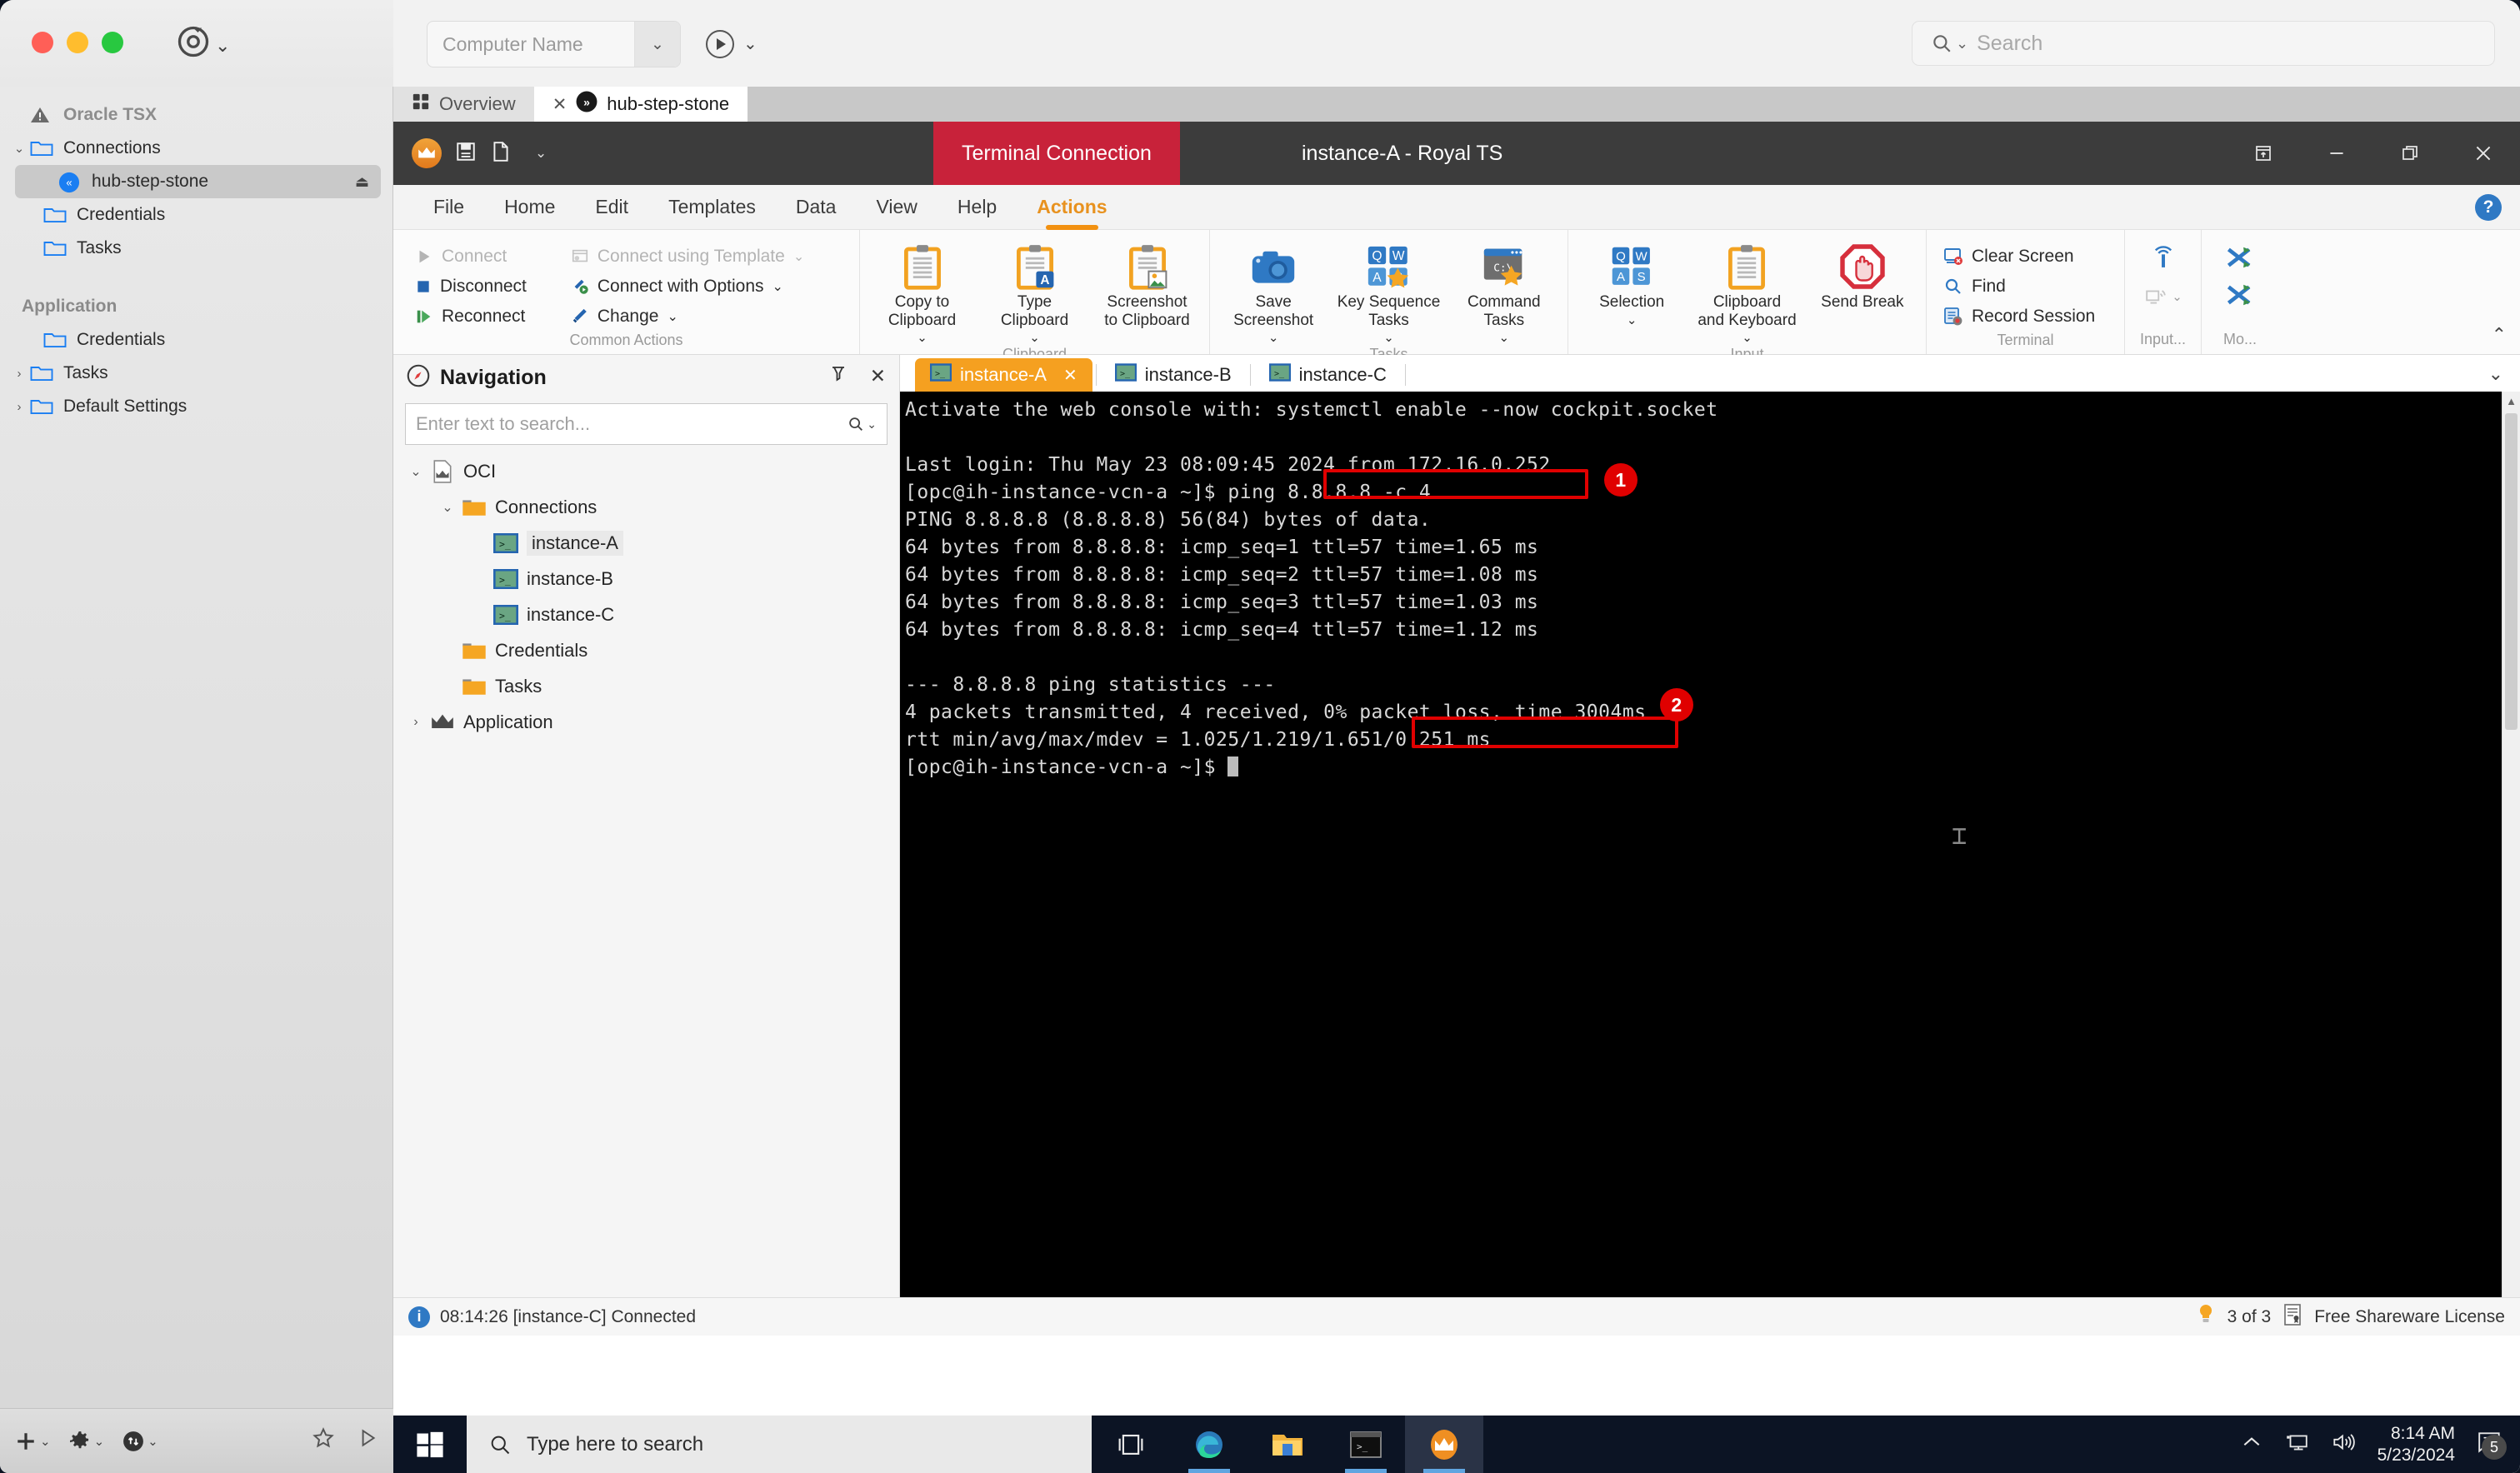 The image size is (2520, 1473). I want to click on terminal-tab-instance-a: >_ instance-A ✕, so click(1004, 375).